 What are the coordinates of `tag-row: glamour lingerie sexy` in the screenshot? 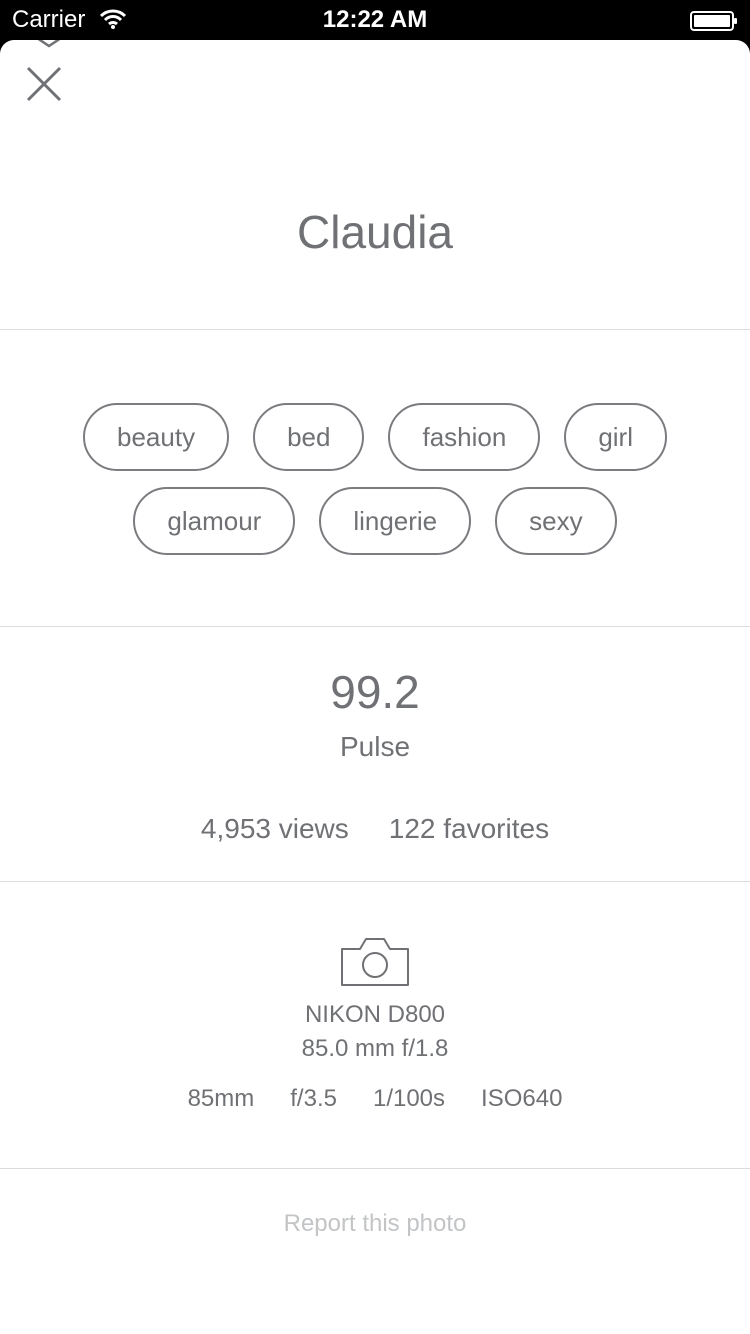 It's located at (375, 521).